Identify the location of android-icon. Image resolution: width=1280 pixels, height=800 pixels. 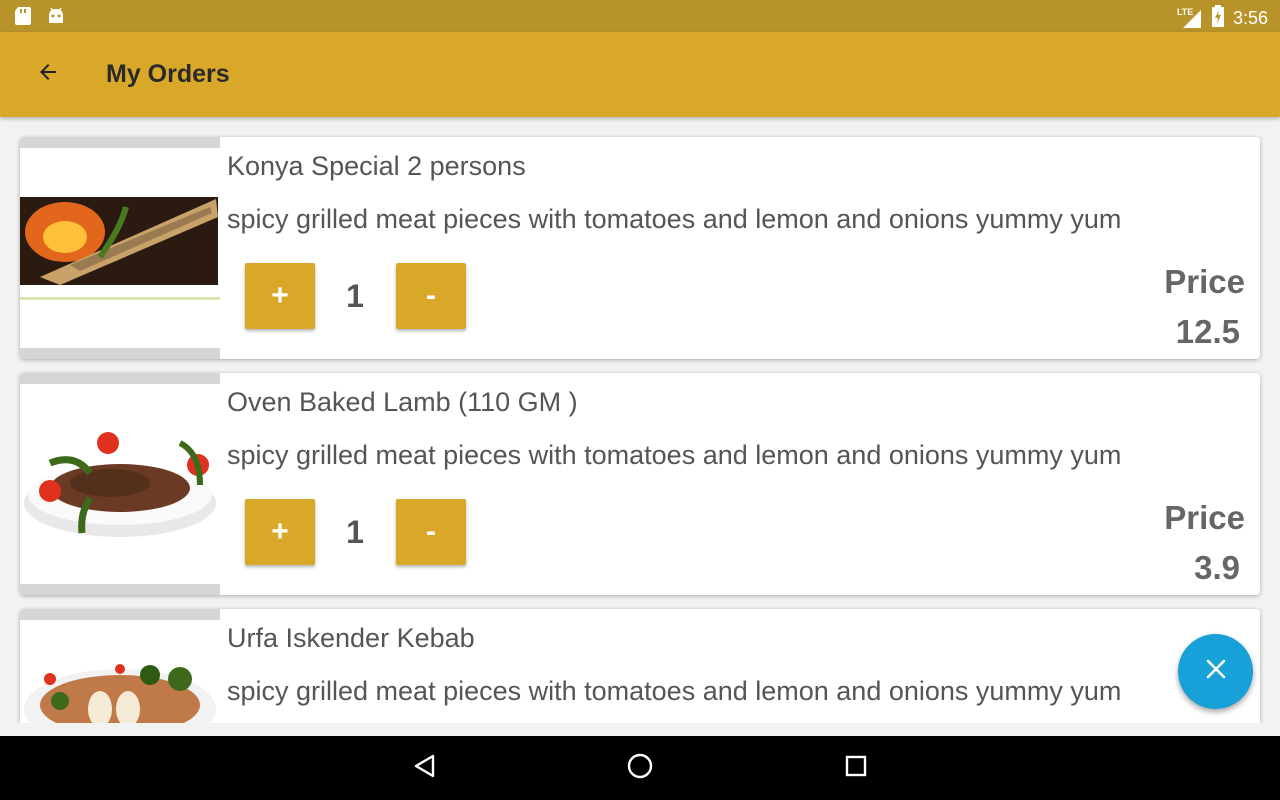
(56, 18).